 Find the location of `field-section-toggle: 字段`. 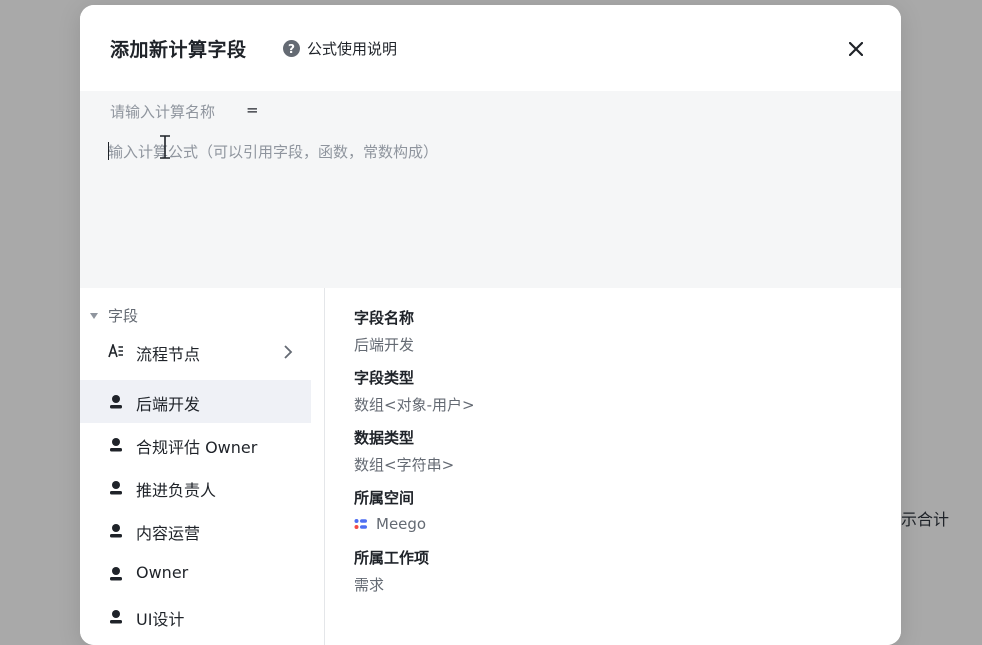

field-section-toggle: 字段 is located at coordinates (114, 315).